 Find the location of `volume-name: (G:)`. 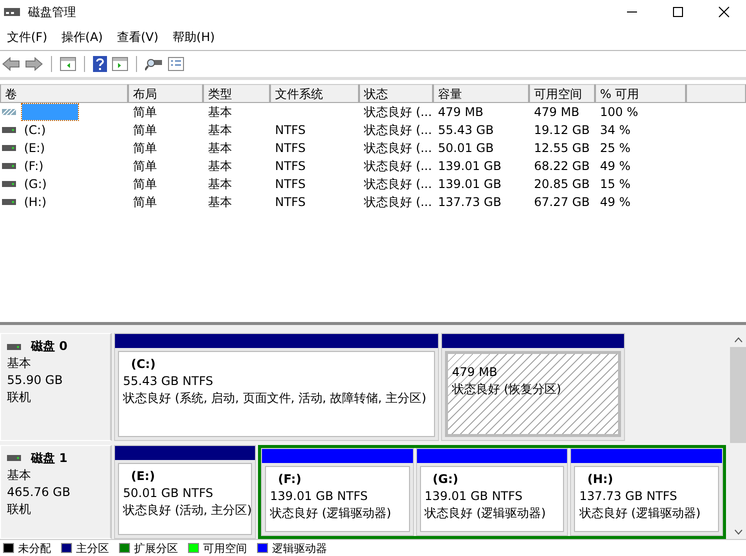

volume-name: (G:) is located at coordinates (35, 184).